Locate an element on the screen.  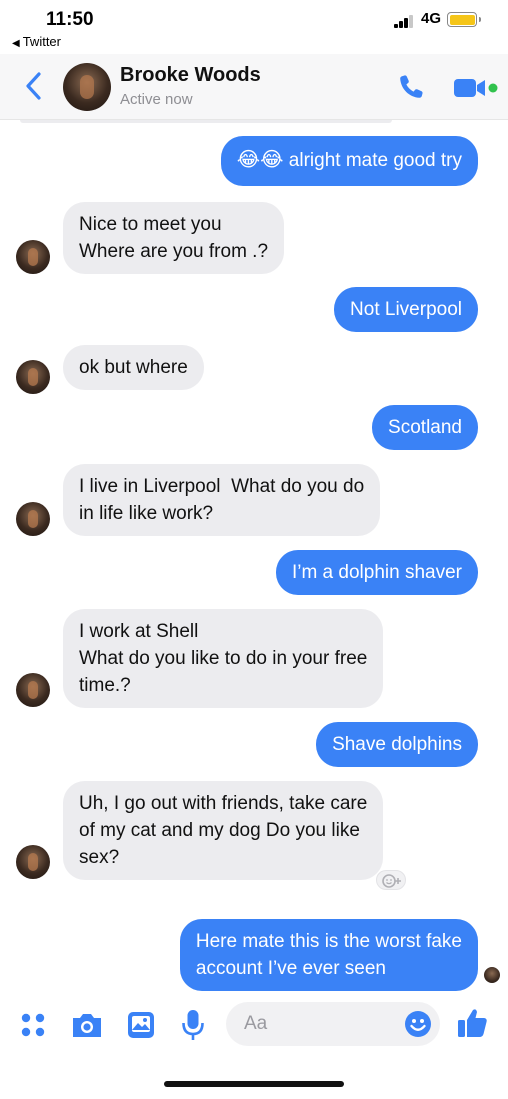
home-indicator is located at coordinates (254, 1084).